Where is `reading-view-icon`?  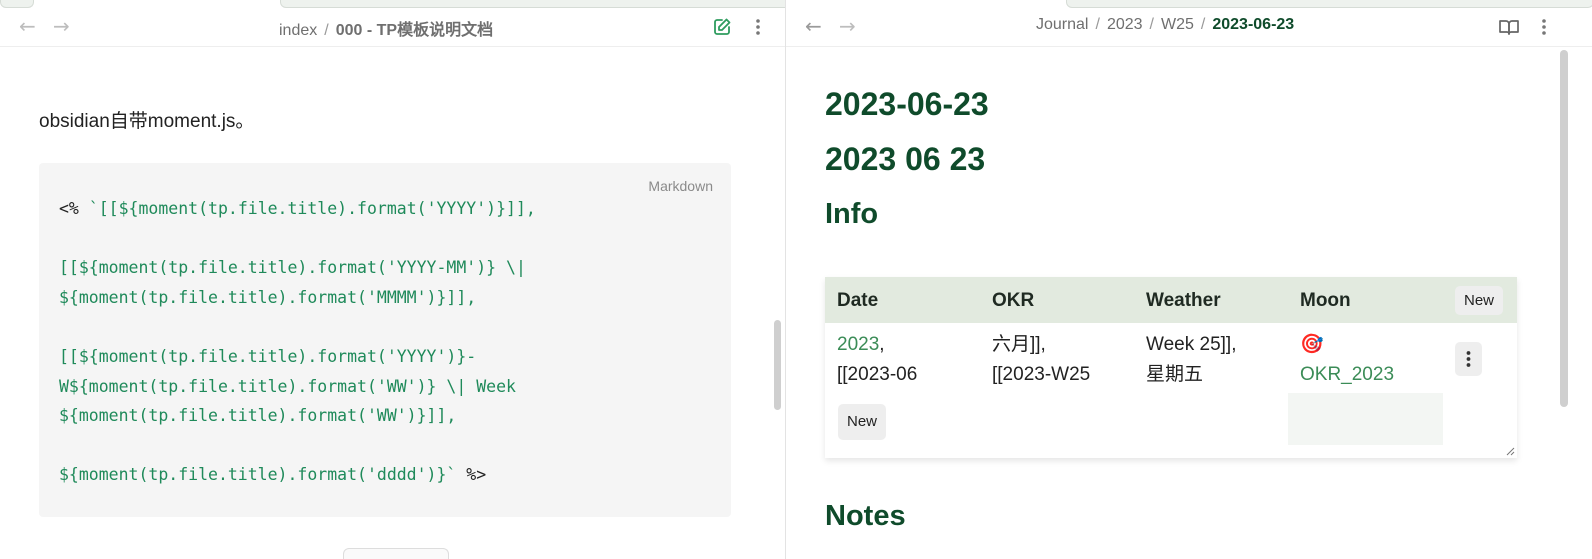 reading-view-icon is located at coordinates (1508, 27).